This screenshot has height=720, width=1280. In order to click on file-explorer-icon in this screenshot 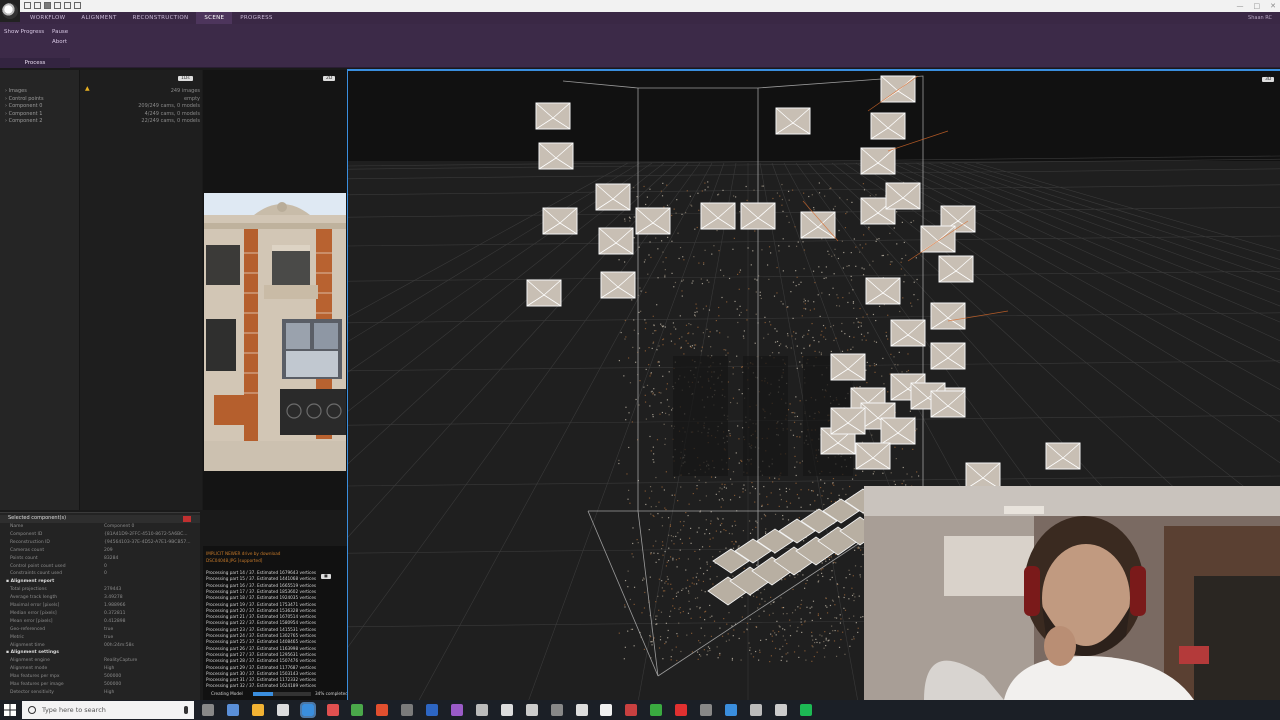, I will do `click(232, 710)`.